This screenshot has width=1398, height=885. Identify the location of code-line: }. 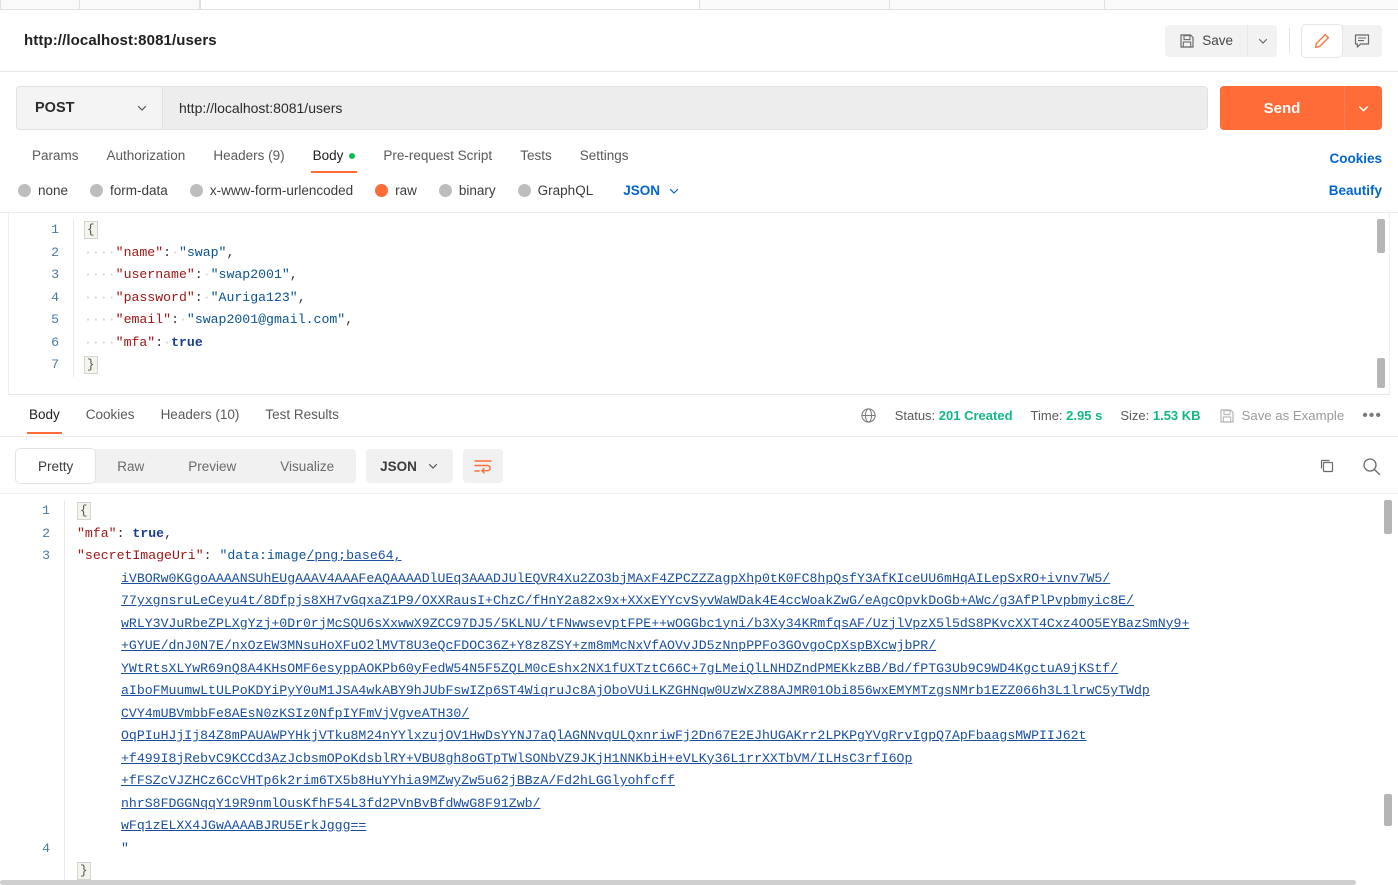
(736, 365).